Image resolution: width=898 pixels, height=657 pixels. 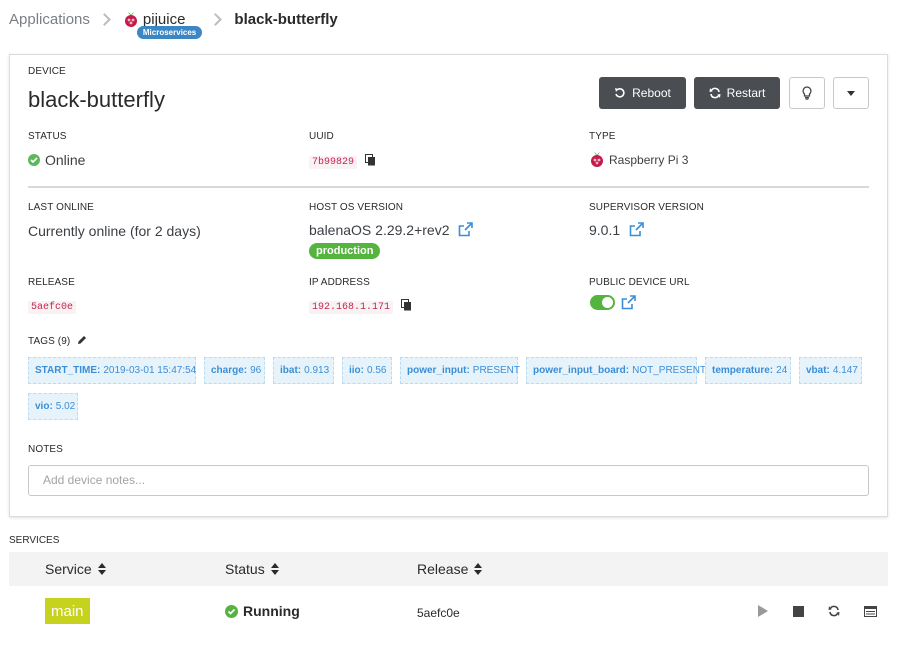 I want to click on last-online-value: Currently online (for 2 days), so click(x=114, y=231).